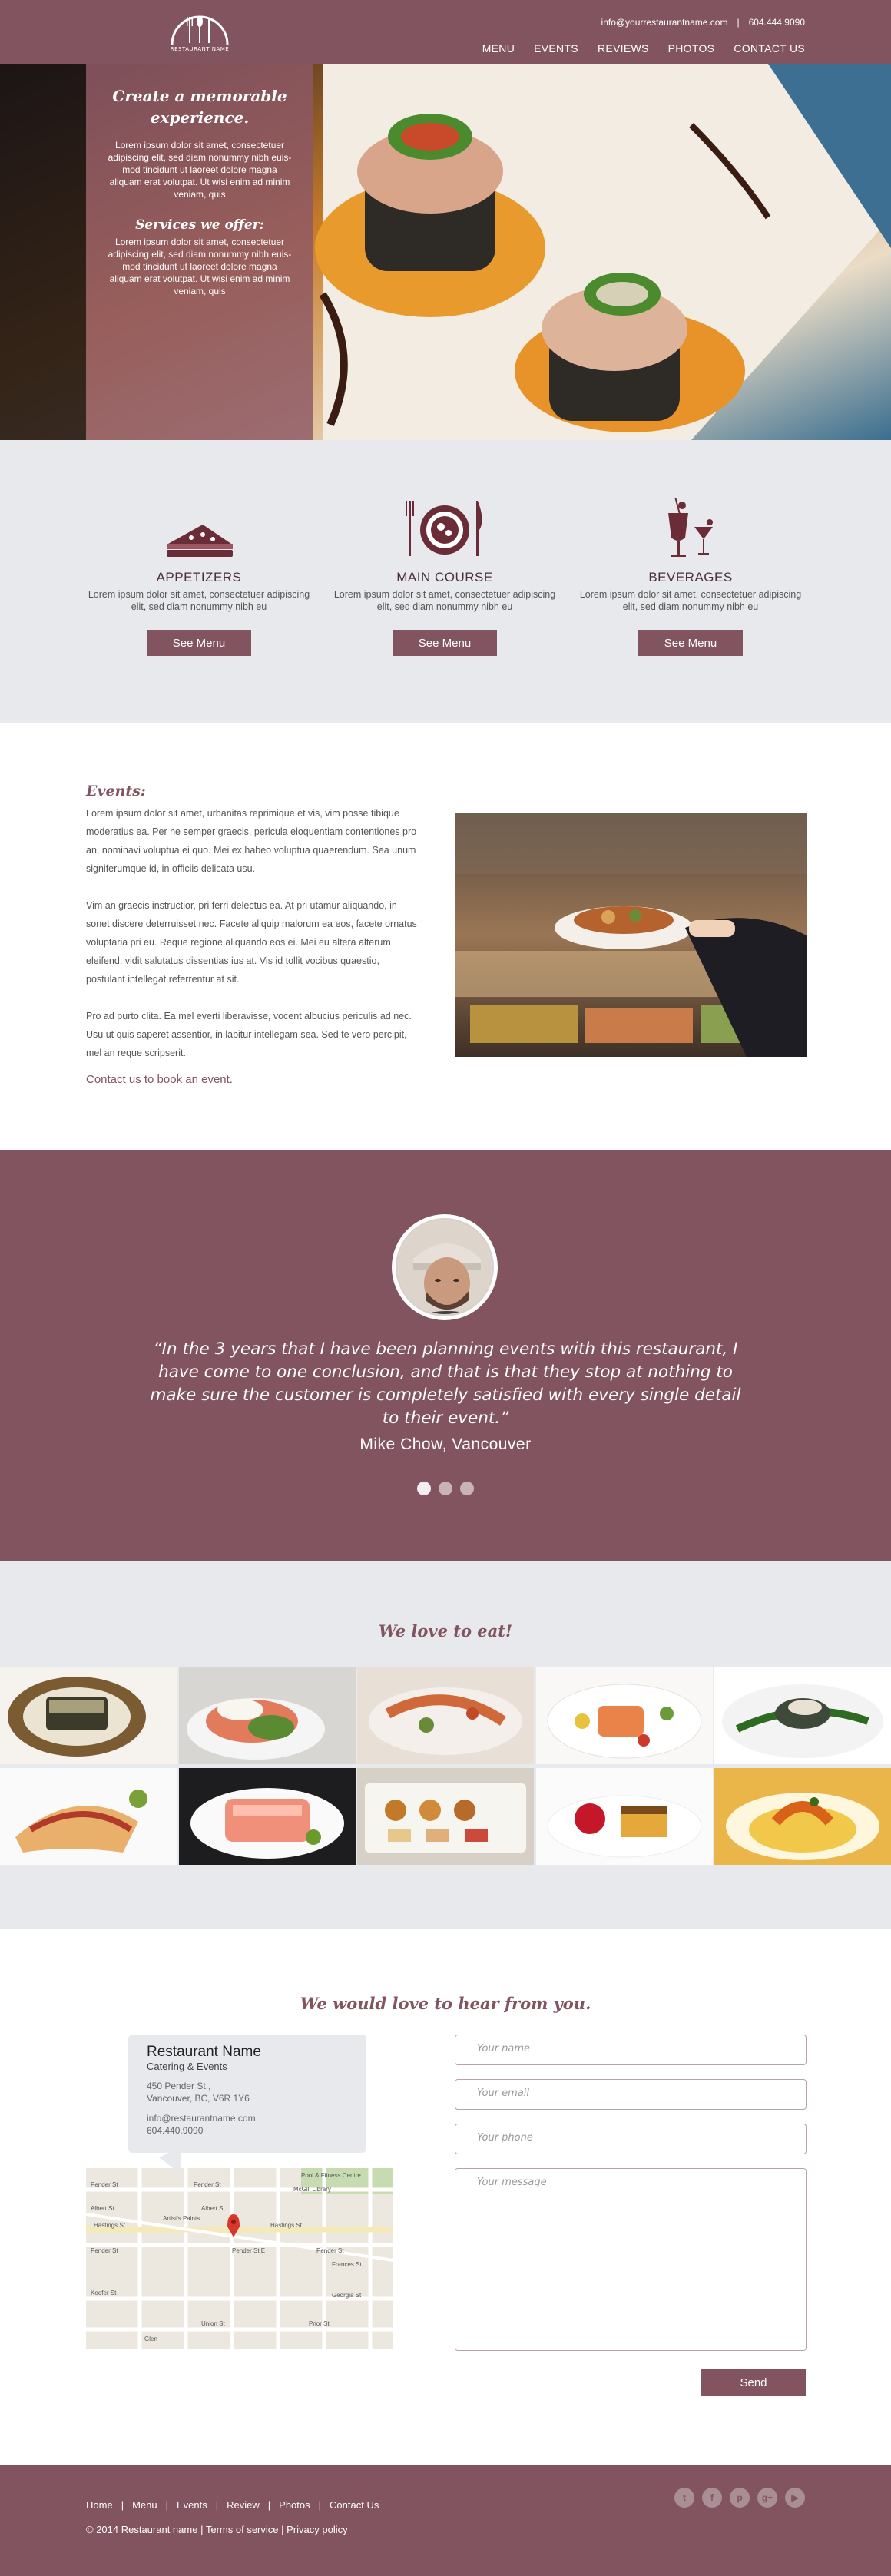 This screenshot has width=891, height=2576. Describe the element at coordinates (175, 2130) in the screenshot. I see `card-phone: 604.440.9090` at that location.